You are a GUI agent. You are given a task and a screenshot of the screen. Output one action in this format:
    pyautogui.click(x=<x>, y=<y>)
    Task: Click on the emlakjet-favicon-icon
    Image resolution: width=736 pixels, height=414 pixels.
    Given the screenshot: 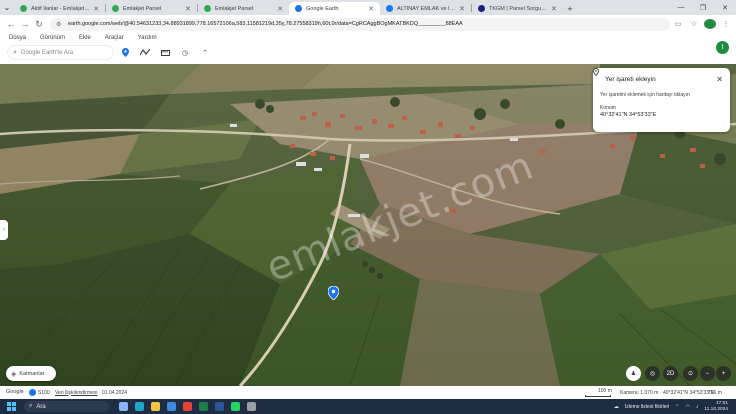 What is the action you would take?
    pyautogui.click(x=207, y=8)
    